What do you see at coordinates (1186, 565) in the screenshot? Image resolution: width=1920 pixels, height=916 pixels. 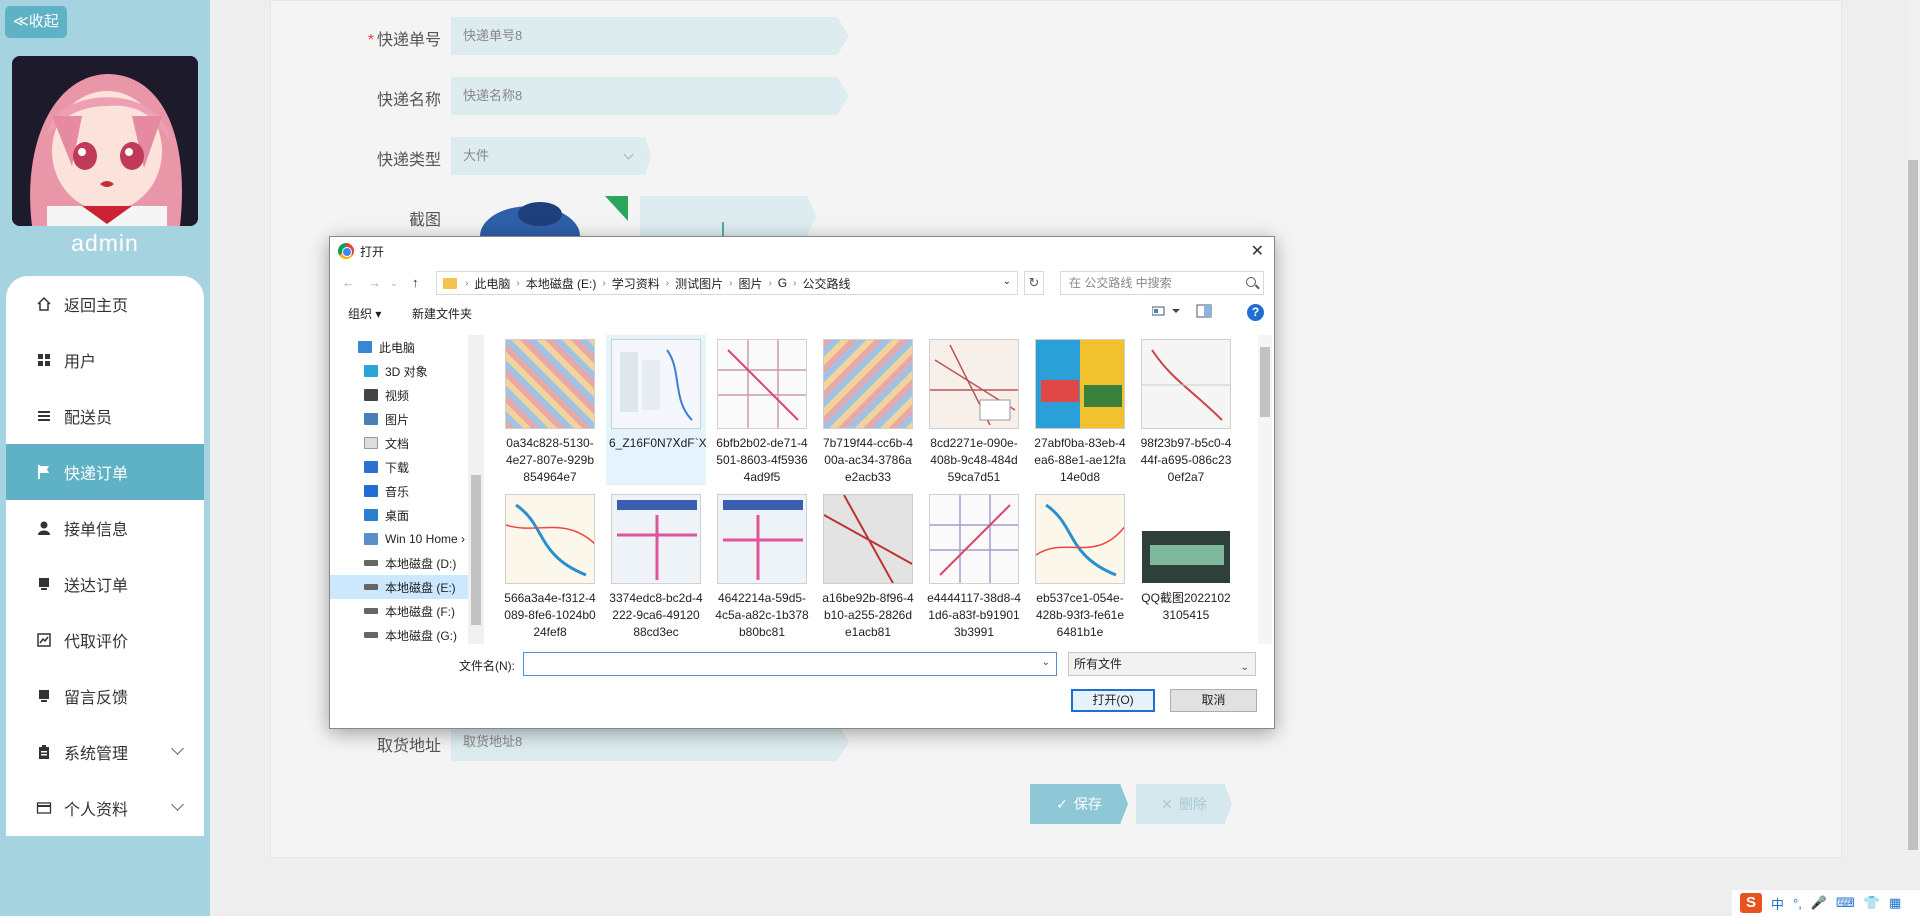 I see `file-item: QQ截图20221023105415` at bounding box center [1186, 565].